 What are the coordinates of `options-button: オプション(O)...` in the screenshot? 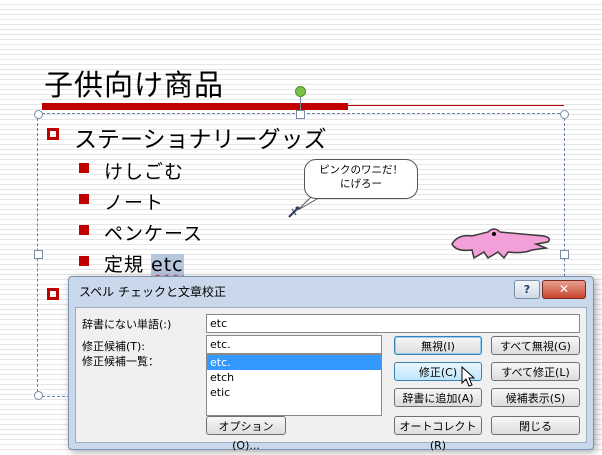 It's located at (246, 434).